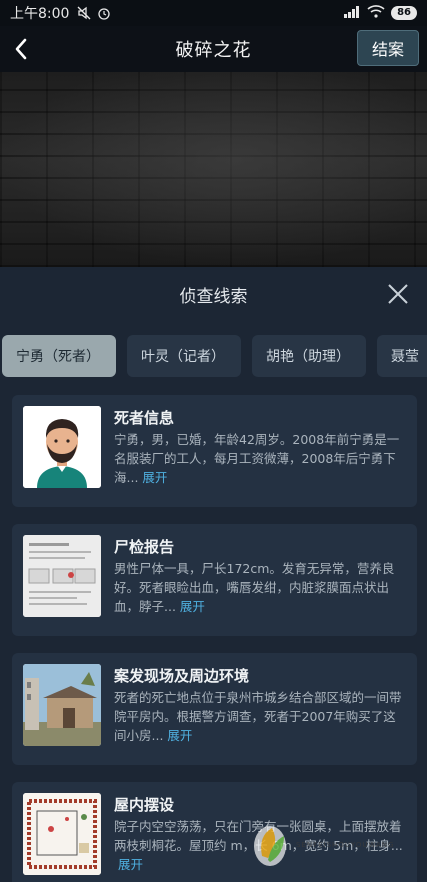 This screenshot has height=882, width=427. Describe the element at coordinates (40, 14) in the screenshot. I see `status-time: 上午8:00` at that location.